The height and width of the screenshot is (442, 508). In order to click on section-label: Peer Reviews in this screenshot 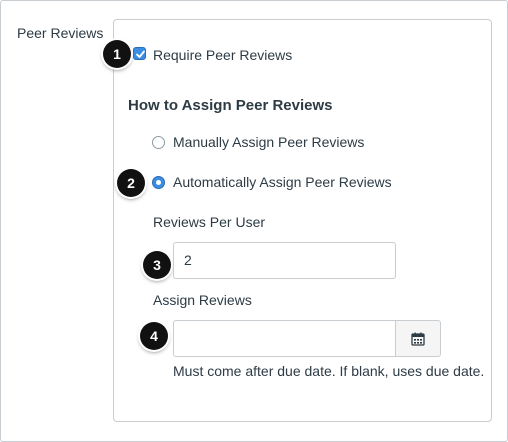, I will do `click(60, 33)`.